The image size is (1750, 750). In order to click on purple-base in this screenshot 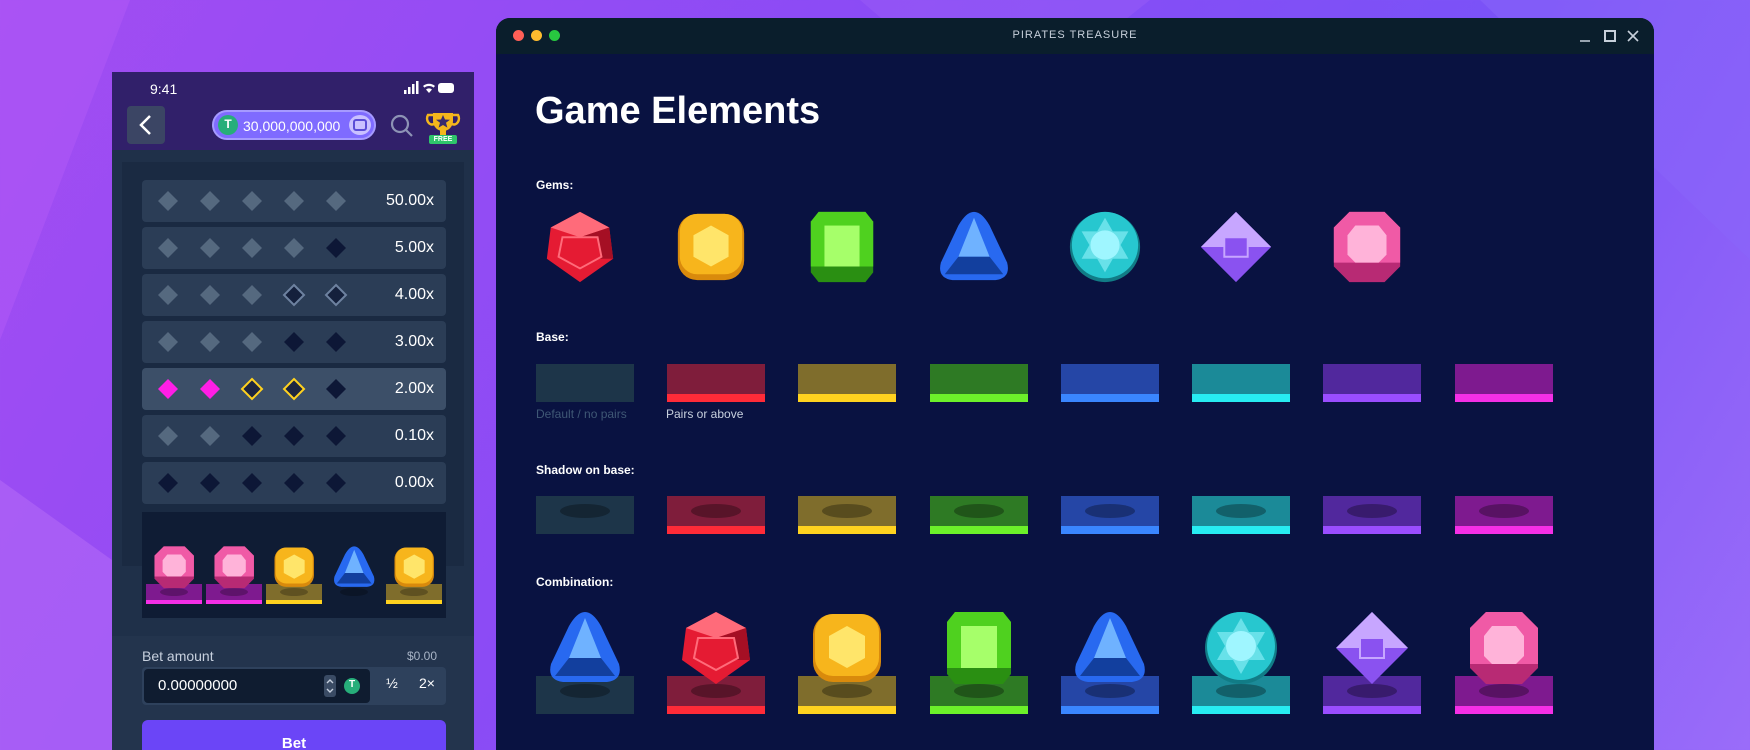, I will do `click(1372, 383)`.